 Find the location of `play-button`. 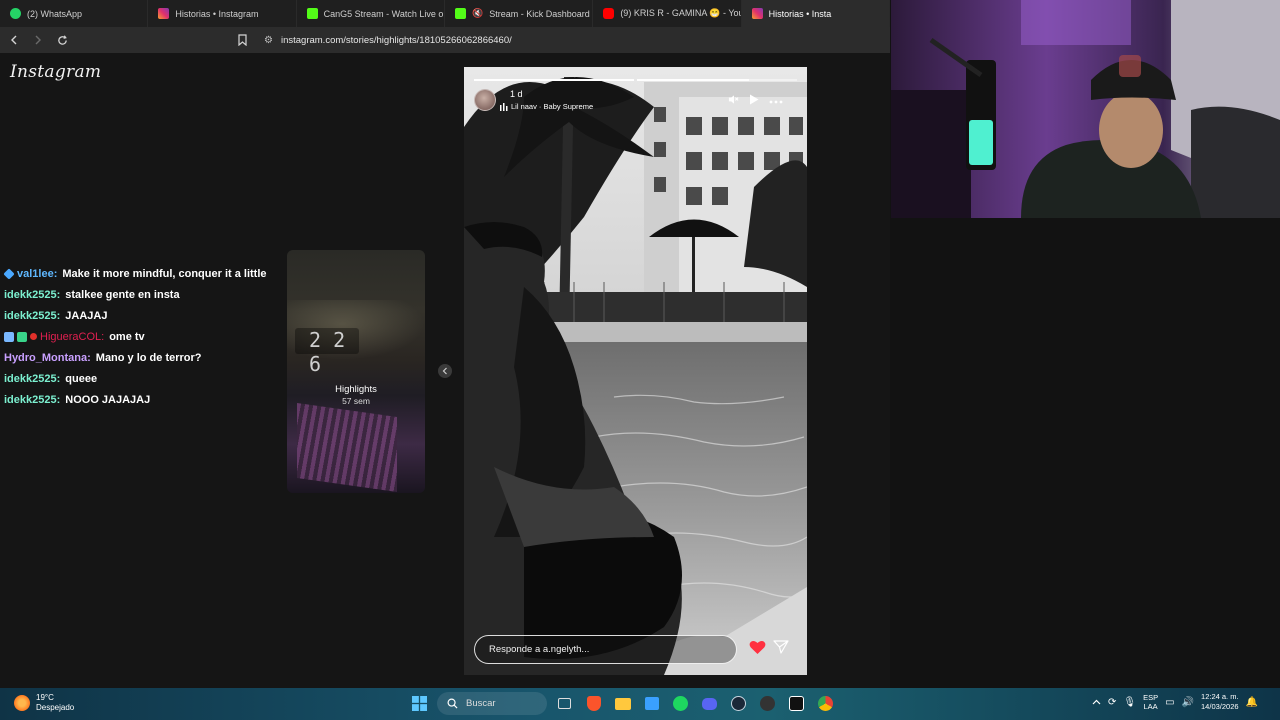

play-button is located at coordinates (754, 101).